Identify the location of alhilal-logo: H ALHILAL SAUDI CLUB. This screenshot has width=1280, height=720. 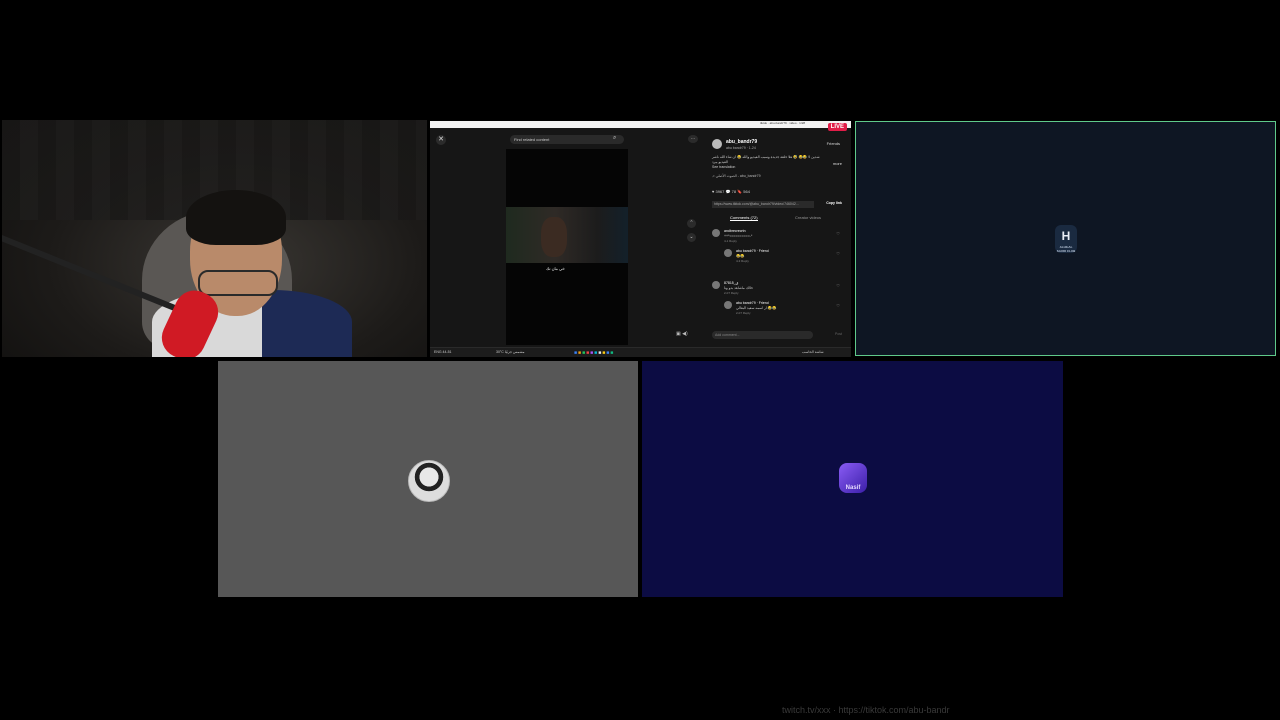
(1066, 239).